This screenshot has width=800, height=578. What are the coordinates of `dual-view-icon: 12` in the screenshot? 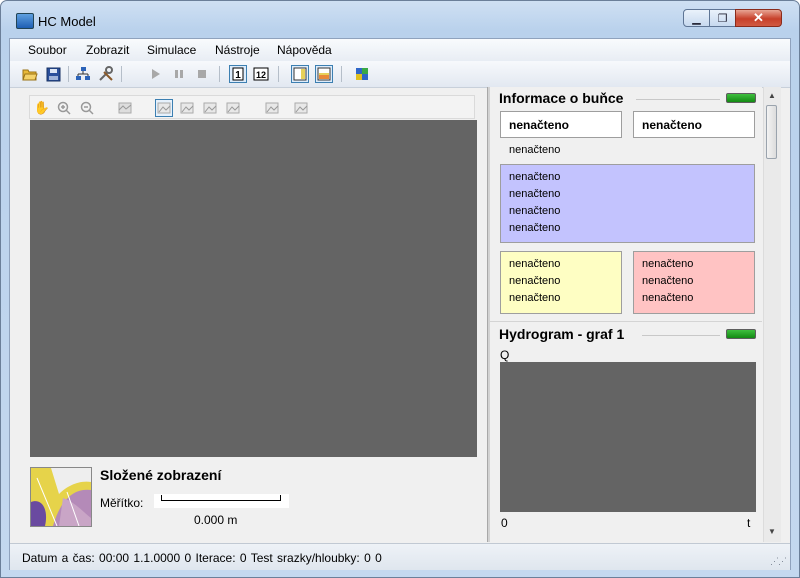 It's located at (261, 74).